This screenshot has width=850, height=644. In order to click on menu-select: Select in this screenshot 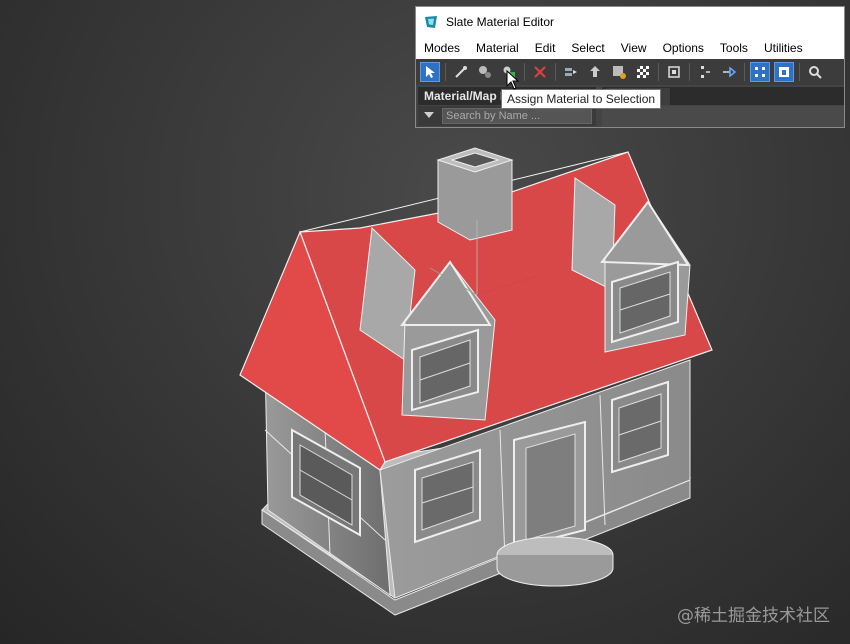, I will do `click(587, 48)`.